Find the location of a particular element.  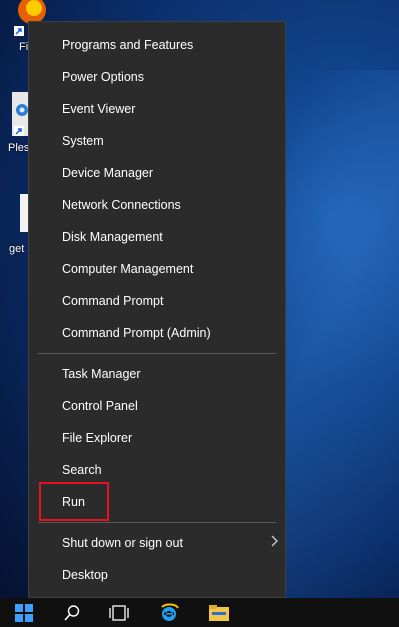

desktop-icon-label: Ples is located at coordinates (19, 148).